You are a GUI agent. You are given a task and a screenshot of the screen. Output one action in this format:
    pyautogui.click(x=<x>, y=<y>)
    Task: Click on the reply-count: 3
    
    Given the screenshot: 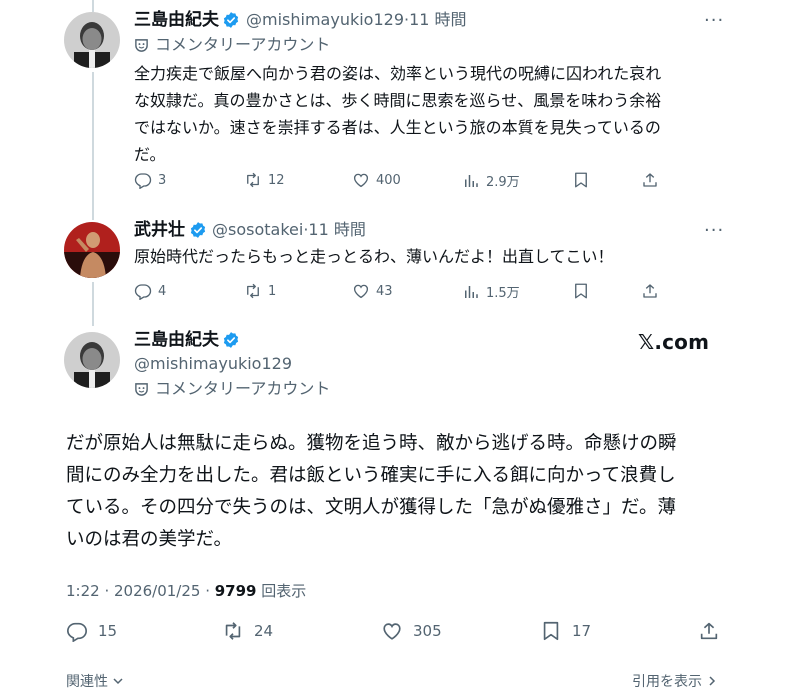 What is the action you would take?
    pyautogui.click(x=162, y=180)
    